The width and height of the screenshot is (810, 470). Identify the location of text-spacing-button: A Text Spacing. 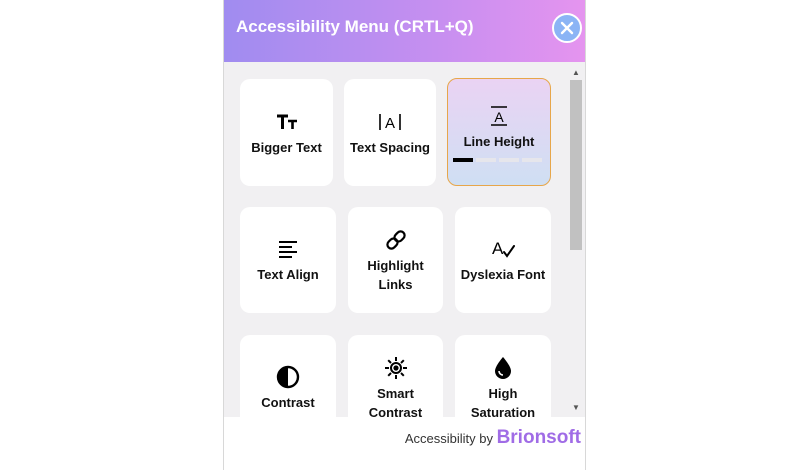
(390, 132).